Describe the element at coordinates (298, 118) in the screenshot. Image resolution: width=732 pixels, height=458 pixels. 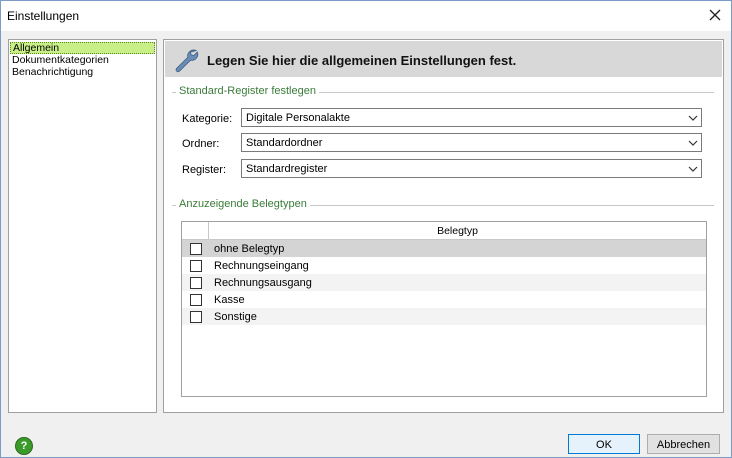
I see `kategorie-value: Digitale Personalakte` at that location.